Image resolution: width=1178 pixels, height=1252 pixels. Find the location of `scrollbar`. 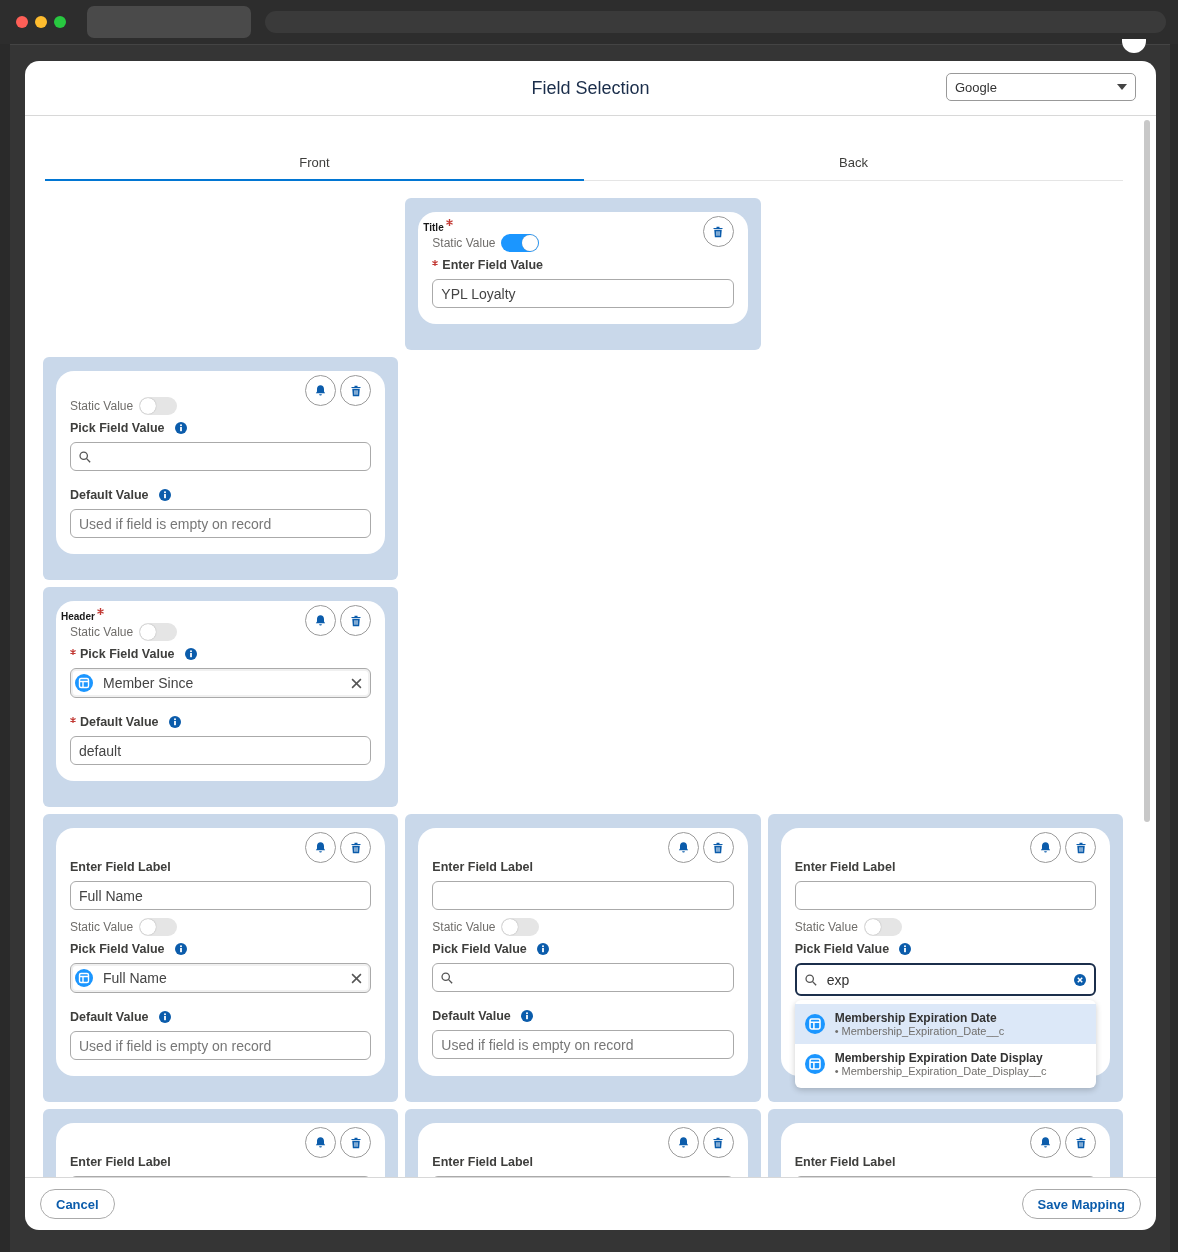

scrollbar is located at coordinates (1147, 471).